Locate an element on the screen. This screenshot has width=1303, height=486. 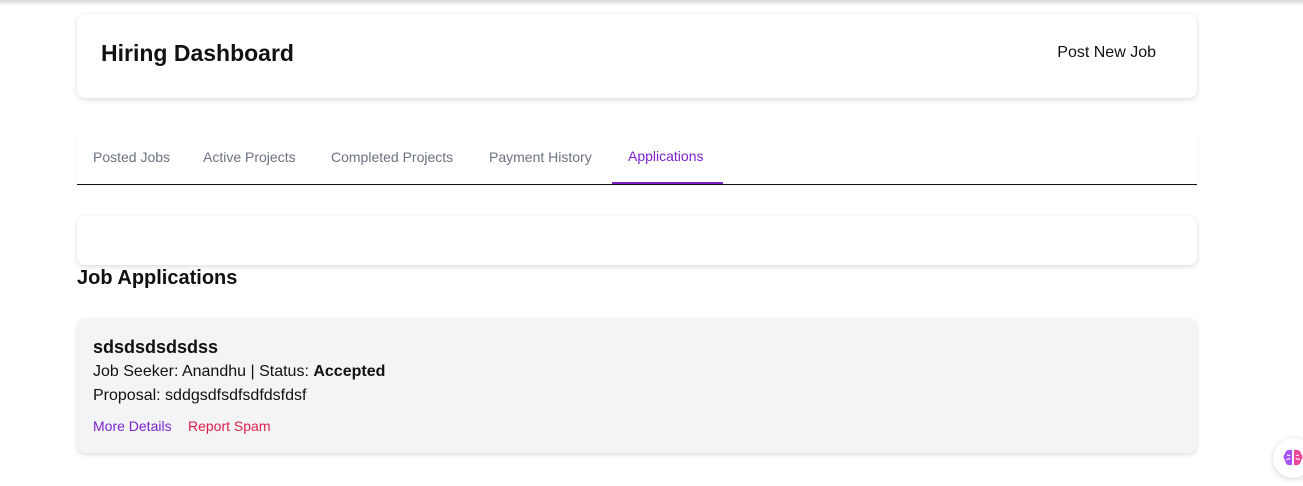
filter-panel is located at coordinates (637, 240).